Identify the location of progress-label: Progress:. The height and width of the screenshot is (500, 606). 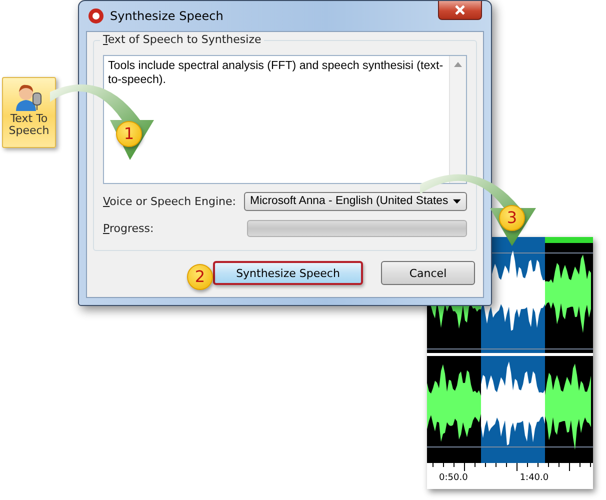
(129, 228).